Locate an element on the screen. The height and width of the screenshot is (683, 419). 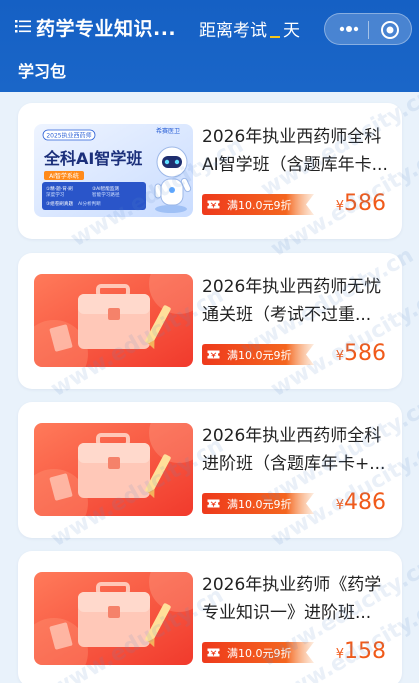
svg-text: 深度学习 is located at coordinates (55, 194).